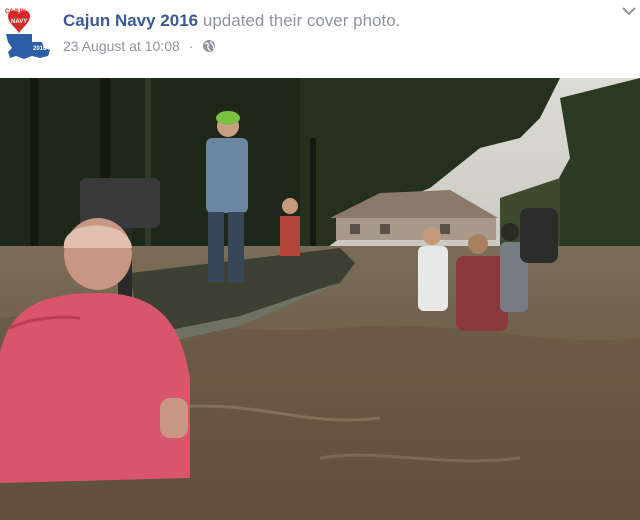  I want to click on cajun-navy-logo: CAJUN NAVY 2016, so click(27, 33).